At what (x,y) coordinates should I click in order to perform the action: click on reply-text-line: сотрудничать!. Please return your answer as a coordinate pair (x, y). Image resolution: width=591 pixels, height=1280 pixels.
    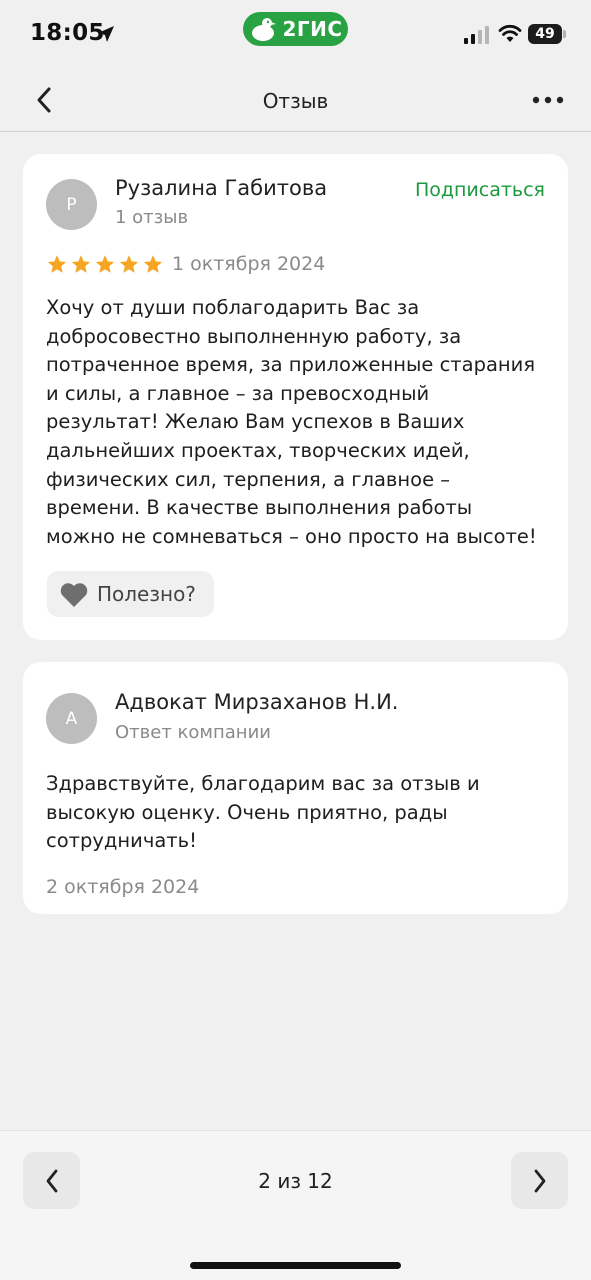
    Looking at the image, I should click on (121, 841).